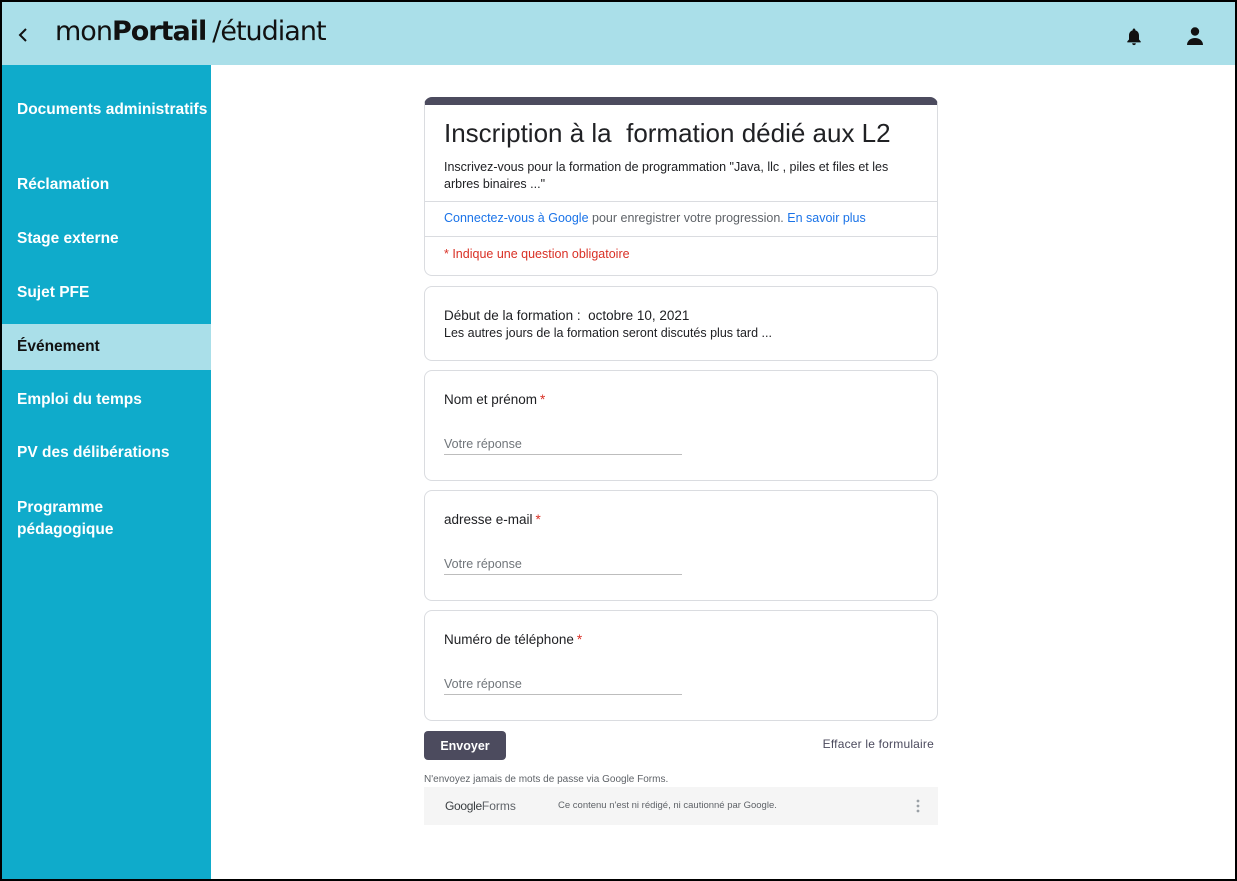 This screenshot has height=881, width=1237. I want to click on app-logo: monPortail/étudiant, so click(191, 31).